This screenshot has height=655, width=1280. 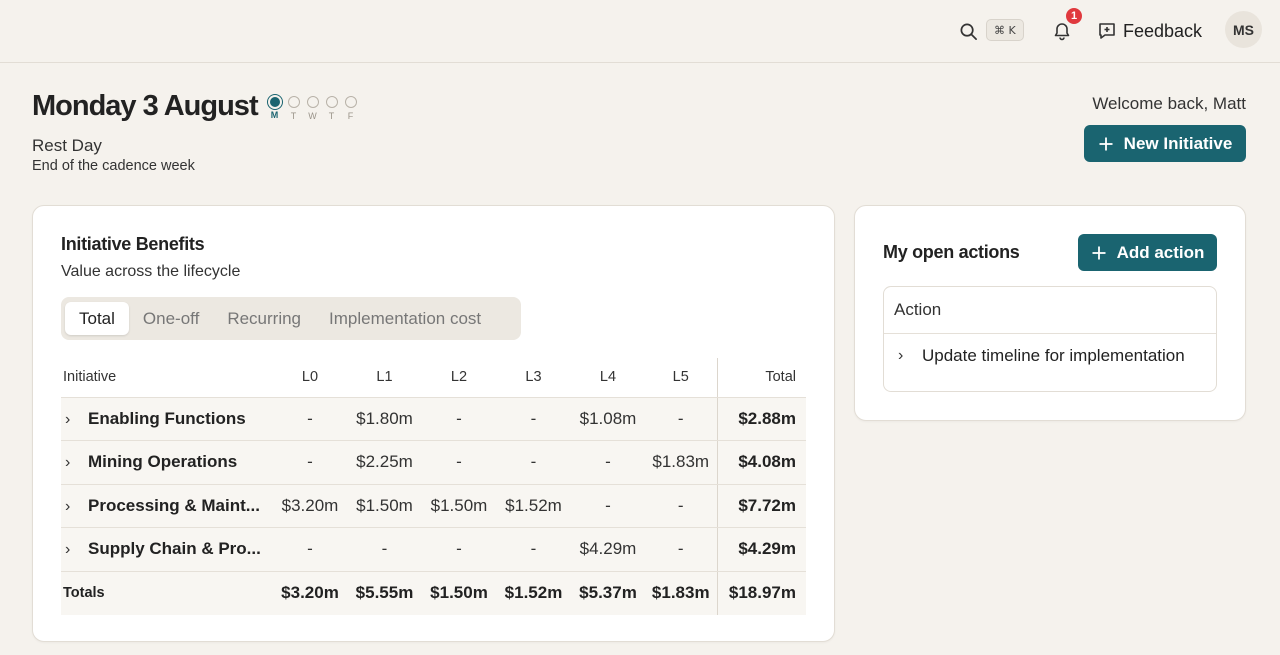 What do you see at coordinates (459, 593) in the screenshot?
I see `total-value-cell: $1.50m` at bounding box center [459, 593].